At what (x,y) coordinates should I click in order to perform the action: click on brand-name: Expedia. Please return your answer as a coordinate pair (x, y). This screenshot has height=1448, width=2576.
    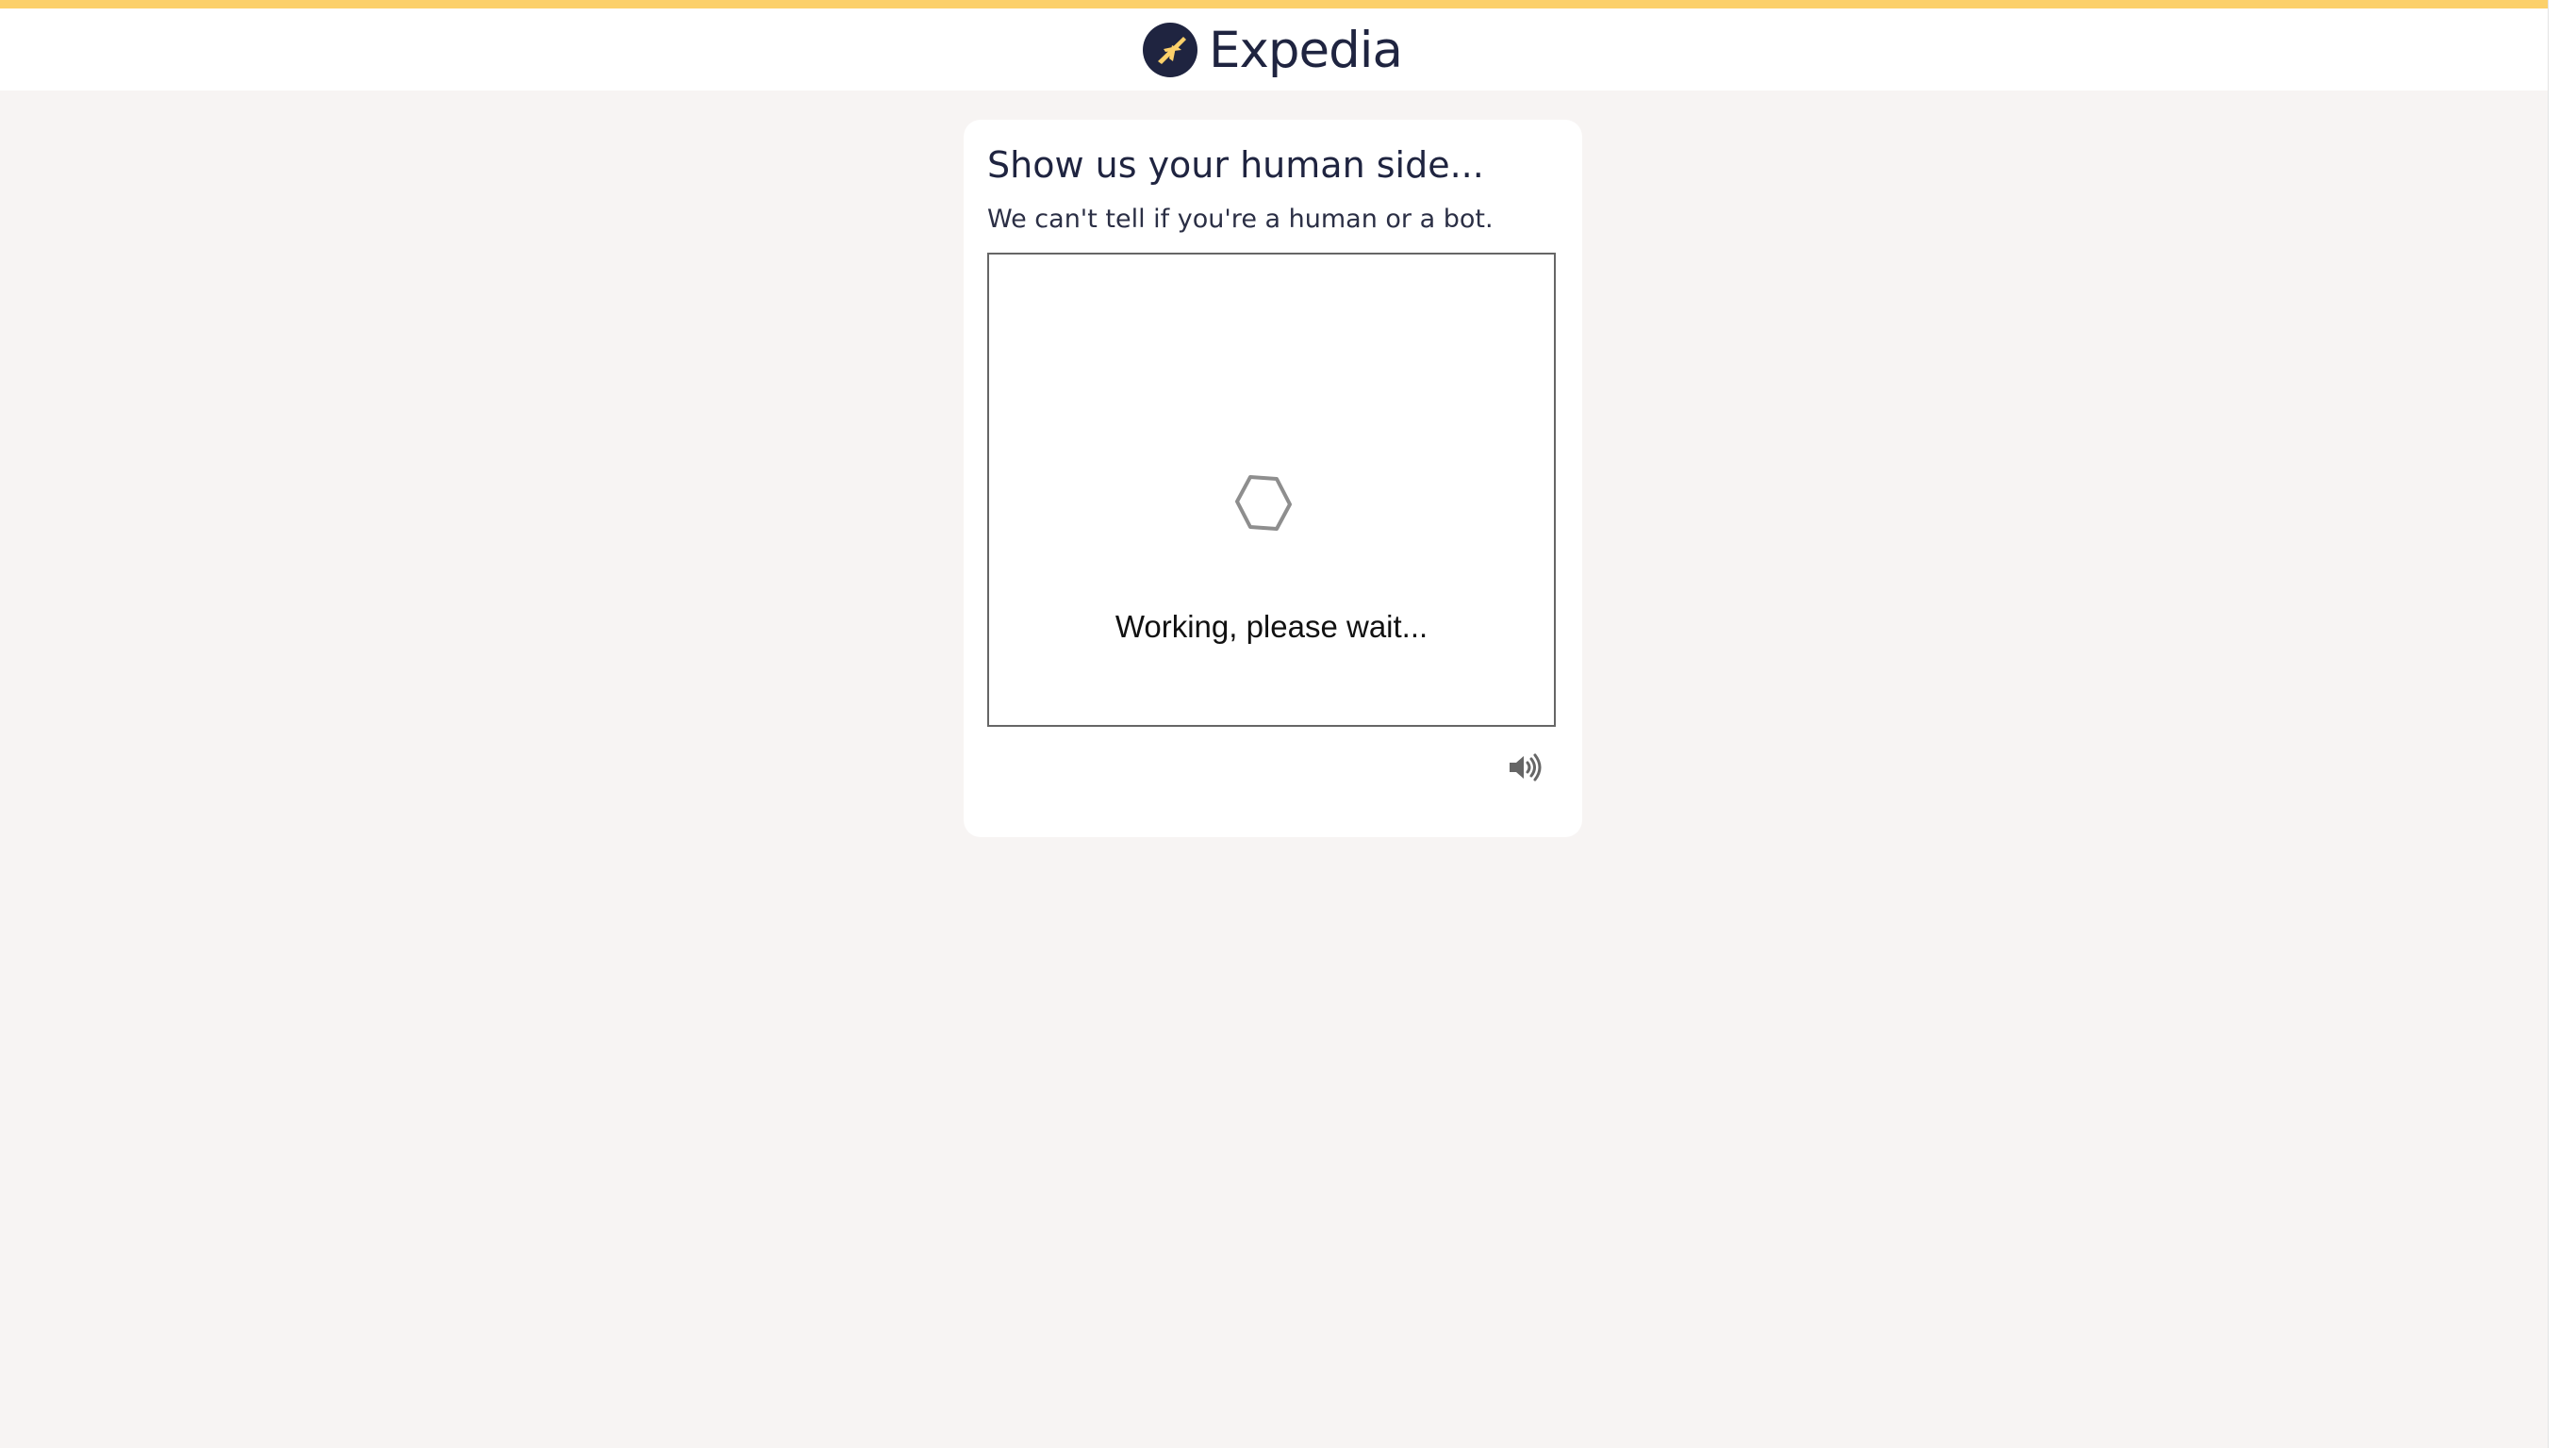
    Looking at the image, I should click on (1306, 50).